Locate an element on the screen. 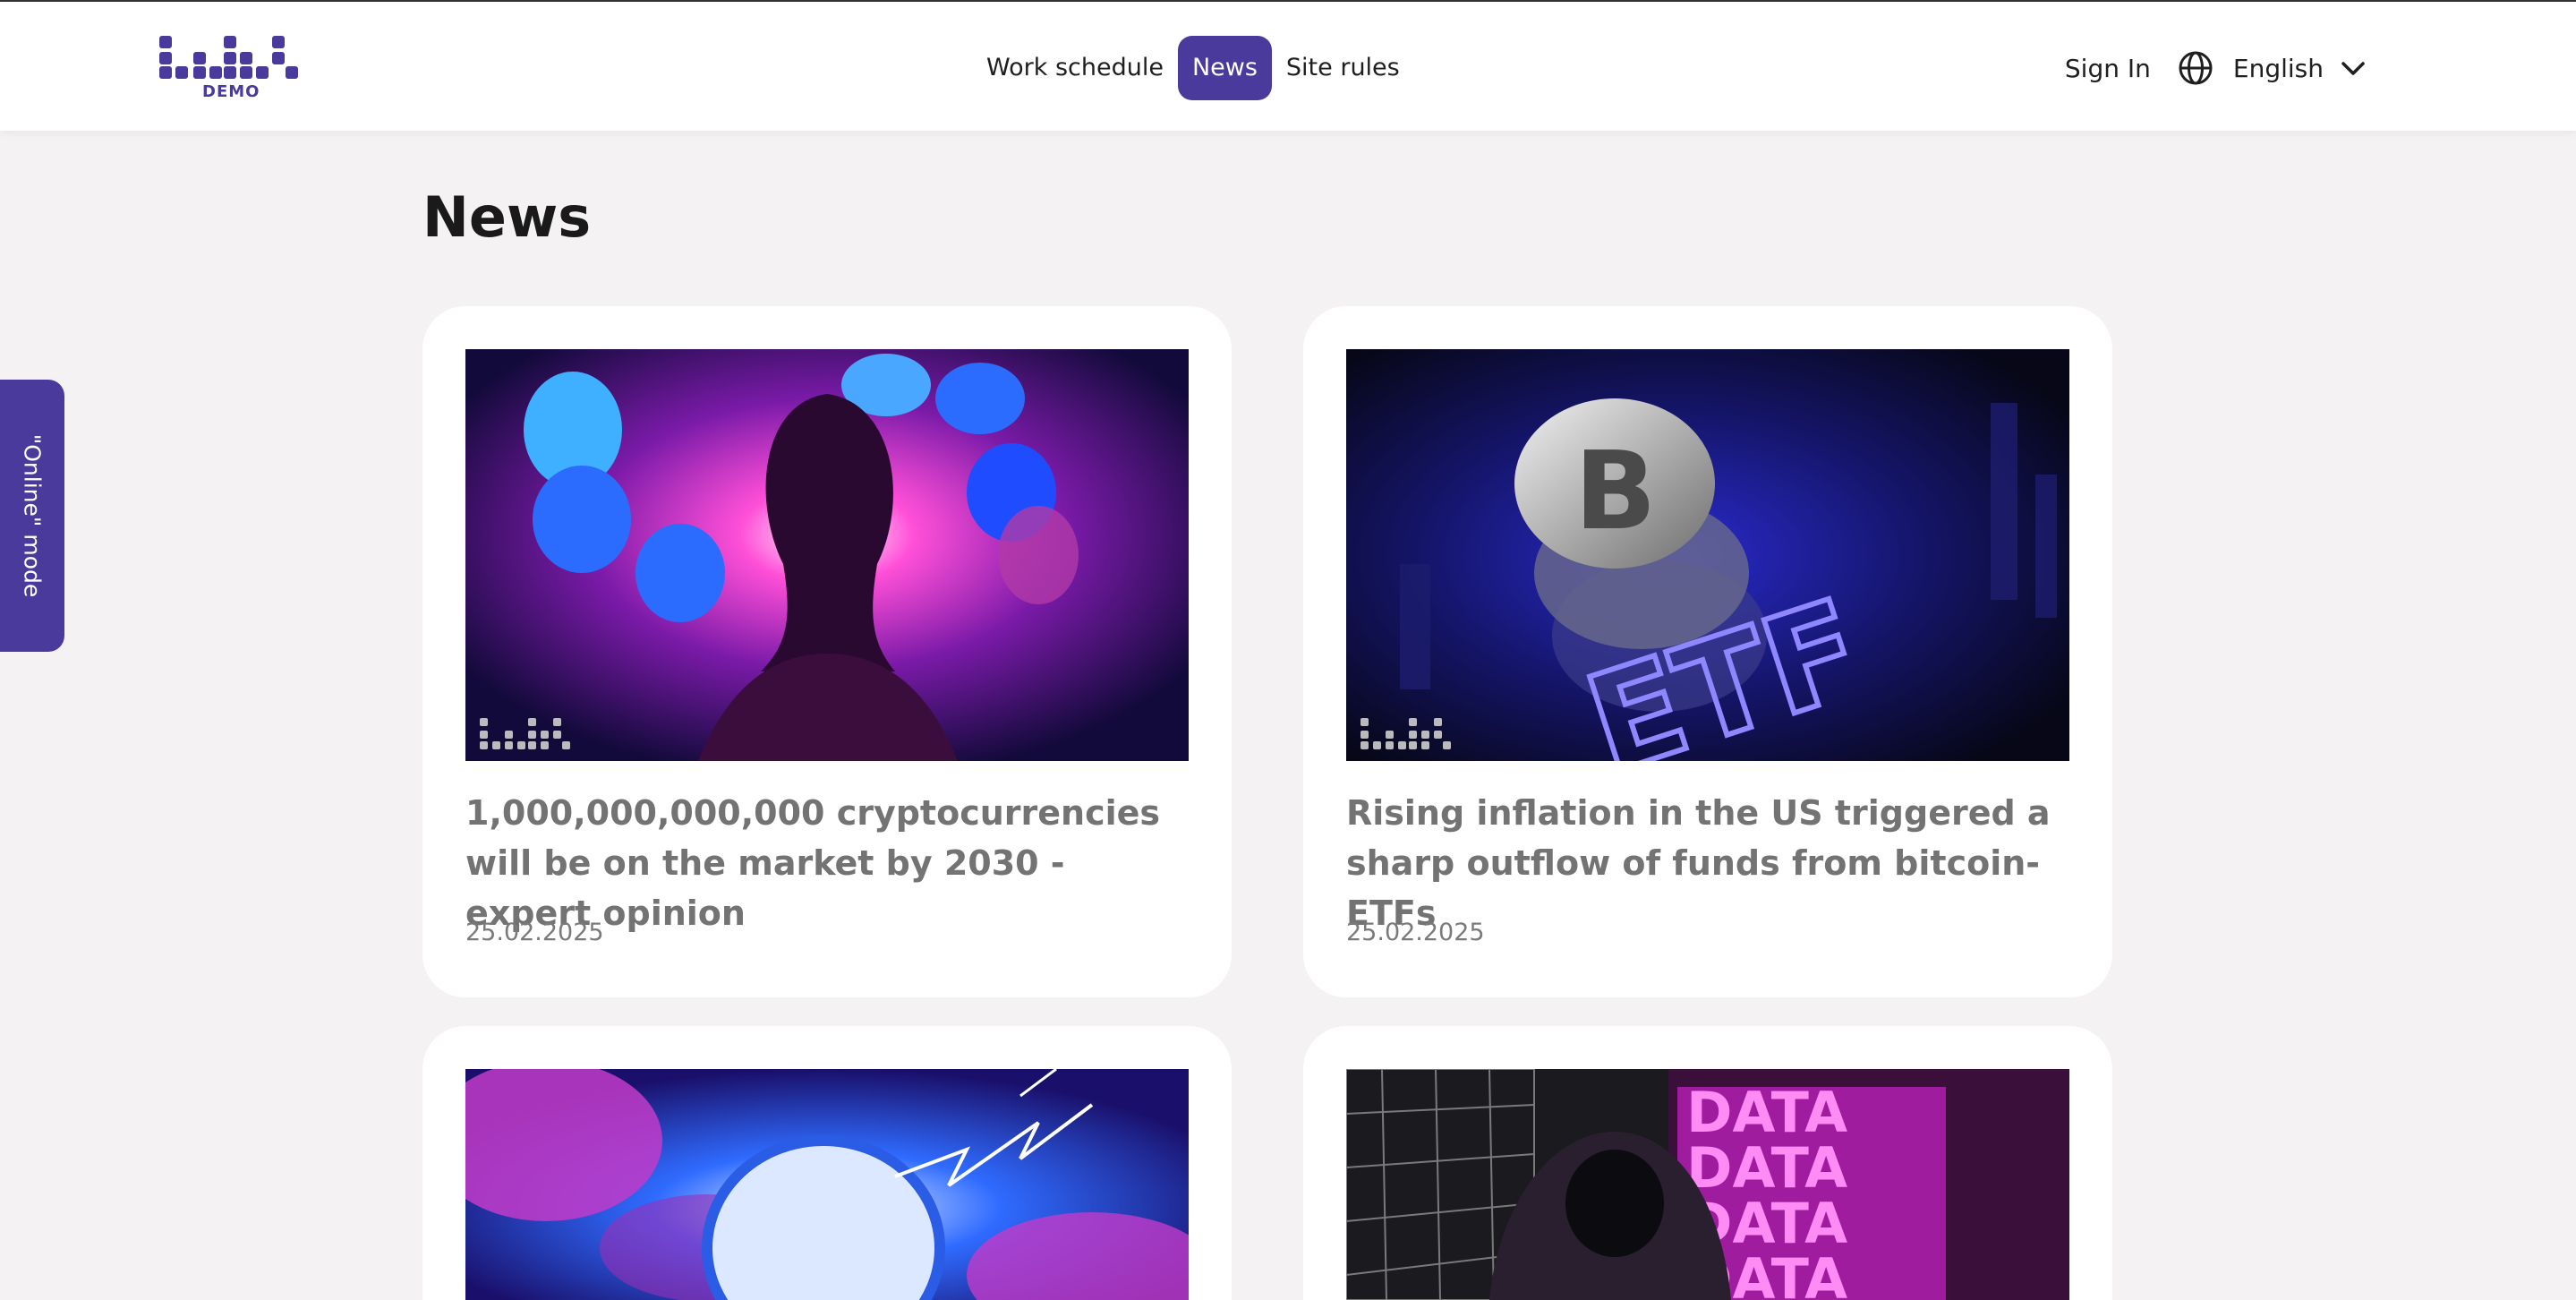 The width and height of the screenshot is (2576, 1300). online-mode-tab: "Online" mode is located at coordinates (32, 516).